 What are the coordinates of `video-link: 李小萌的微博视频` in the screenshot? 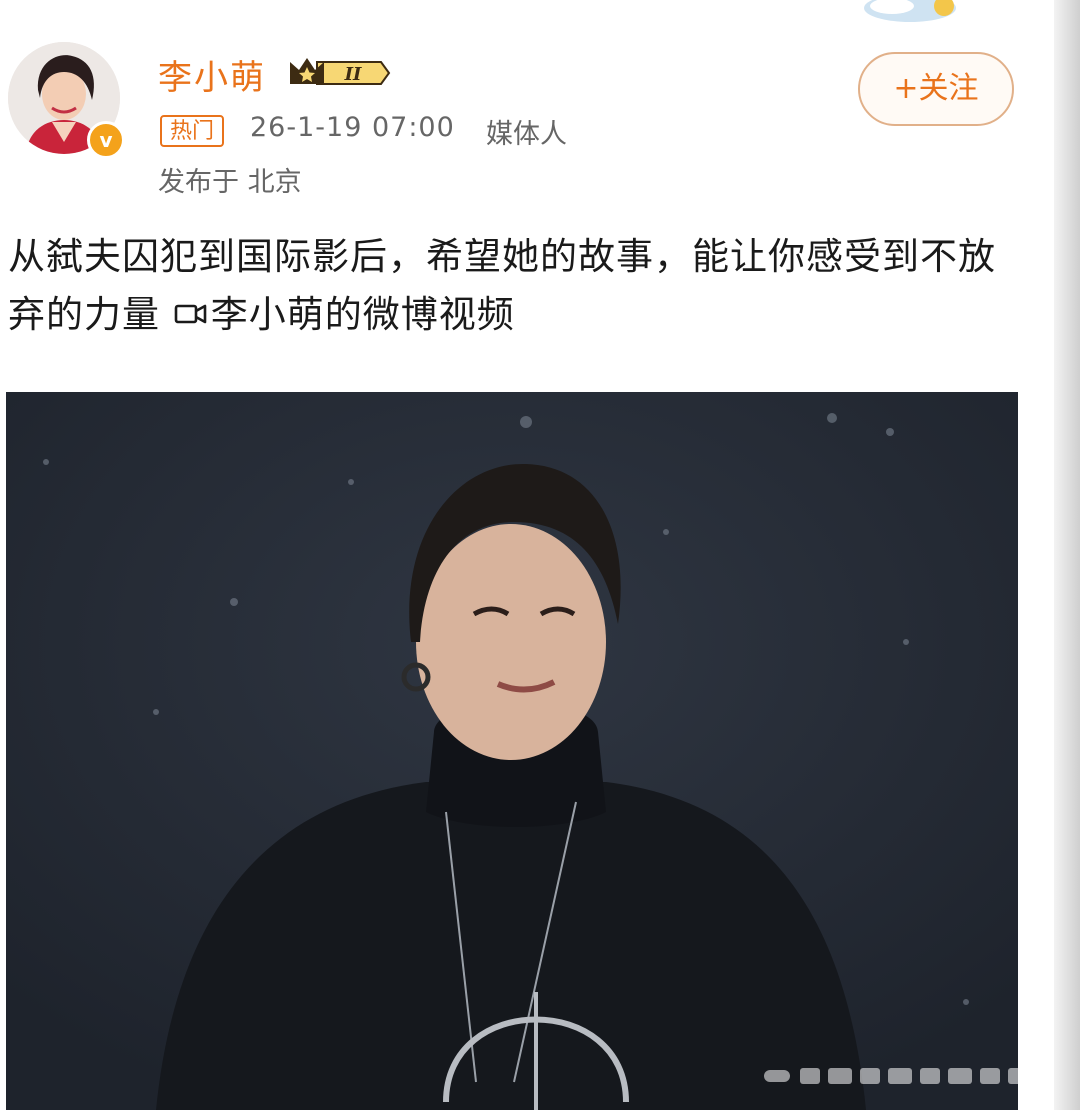 It's located at (344, 314).